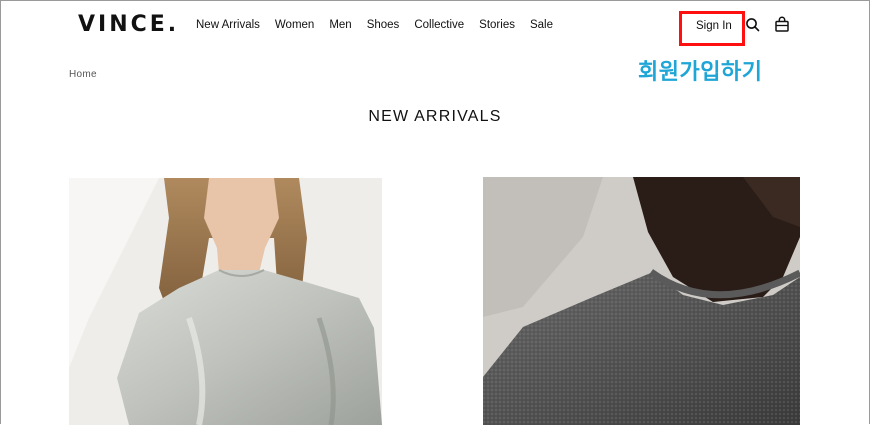  I want to click on nav-collective: Collective, so click(439, 25).